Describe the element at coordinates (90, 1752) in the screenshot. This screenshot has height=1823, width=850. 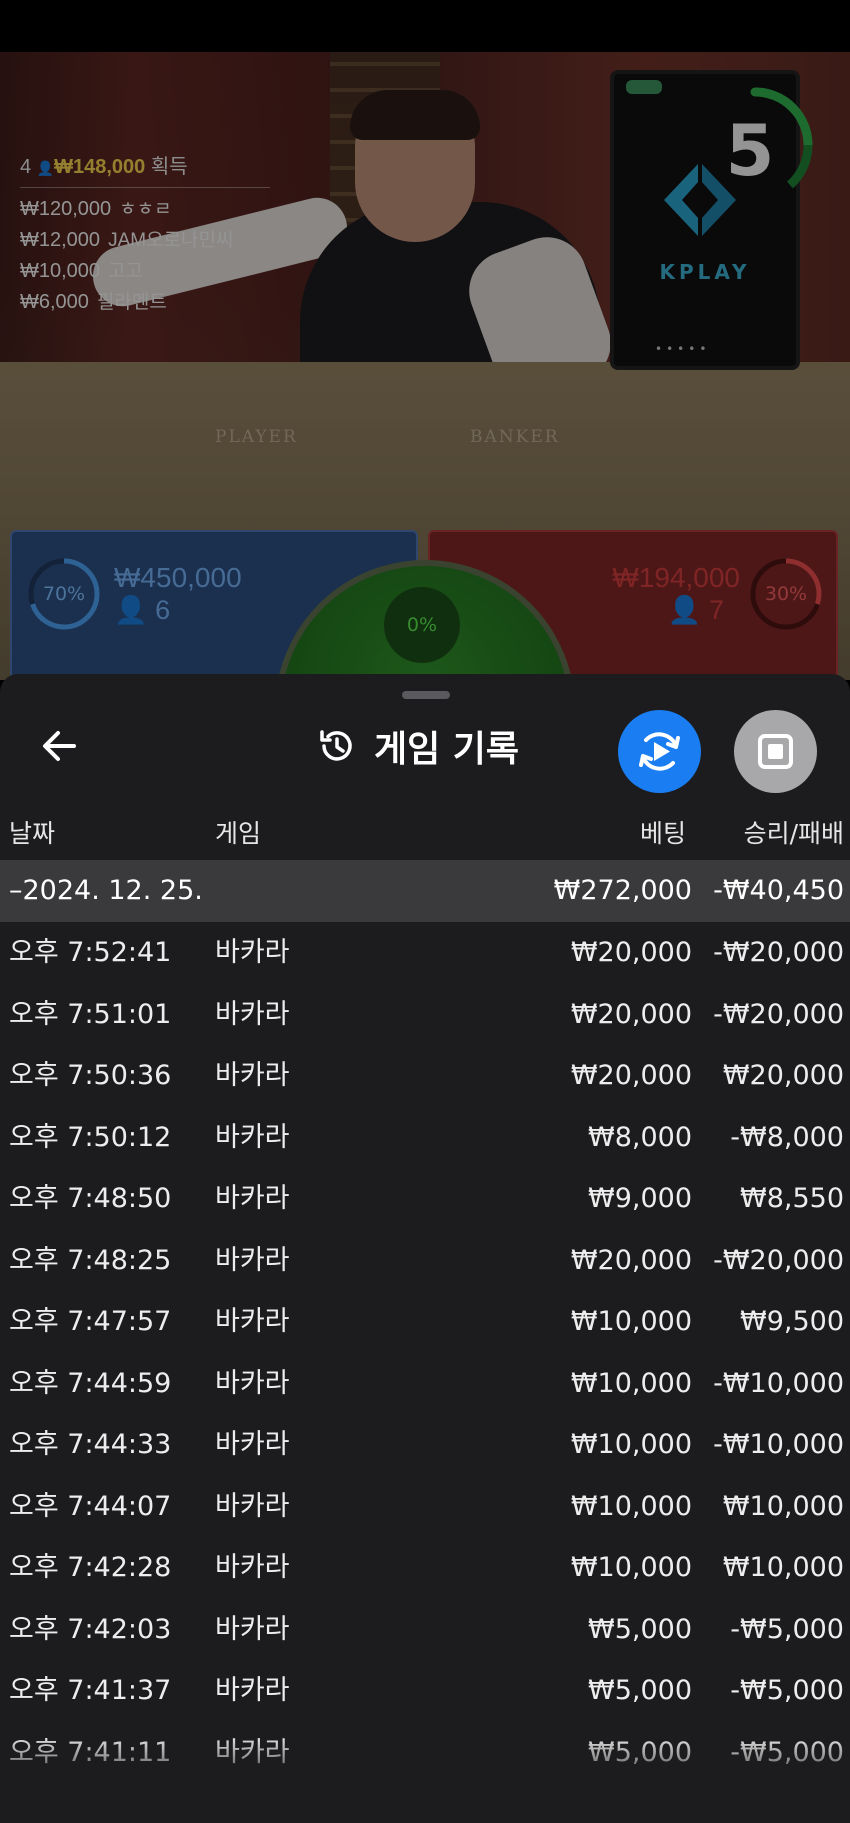
I see `row-time: 오후 7:41:11` at that location.